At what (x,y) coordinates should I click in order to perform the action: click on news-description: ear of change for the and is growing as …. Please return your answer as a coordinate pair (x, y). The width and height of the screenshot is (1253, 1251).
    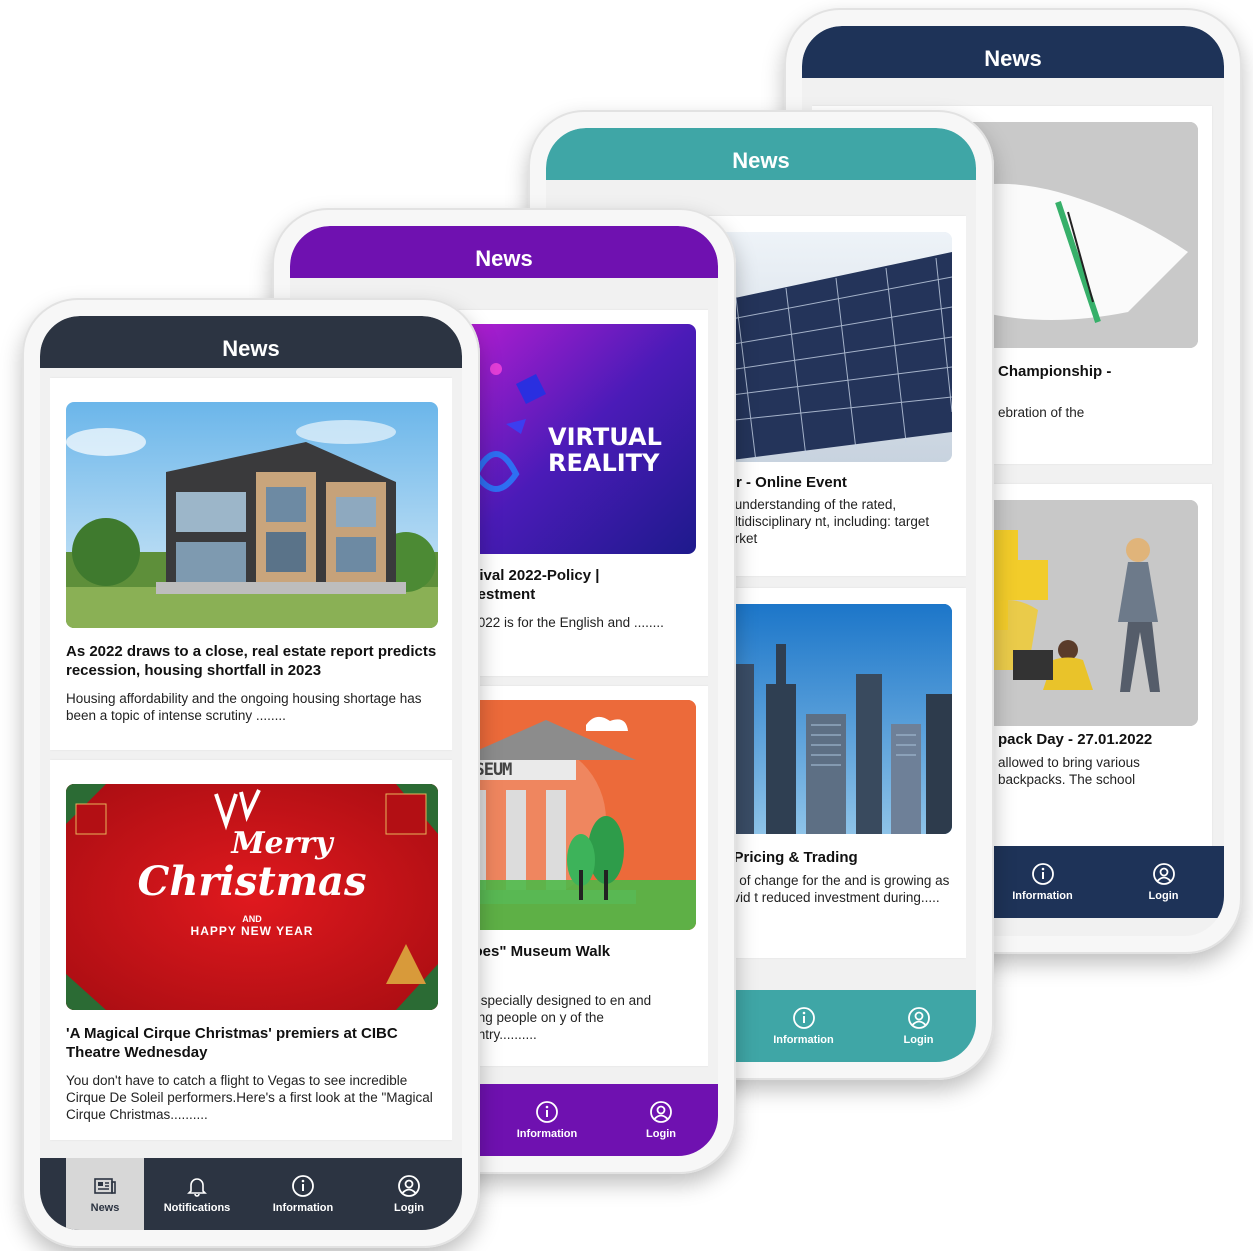
    Looking at the image, I should click on (833, 889).